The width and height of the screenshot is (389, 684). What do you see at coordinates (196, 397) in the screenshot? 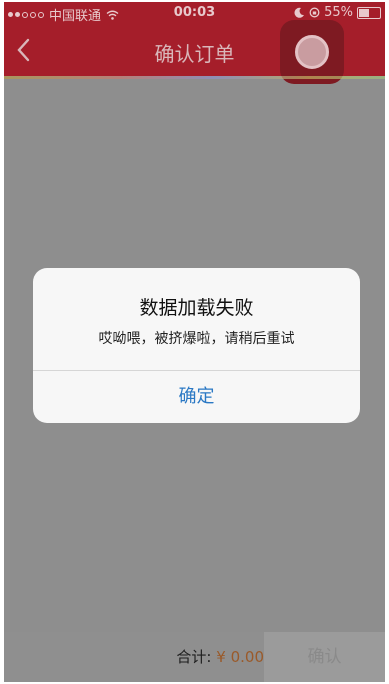
I see `dialog-ok-button: 确定` at bounding box center [196, 397].